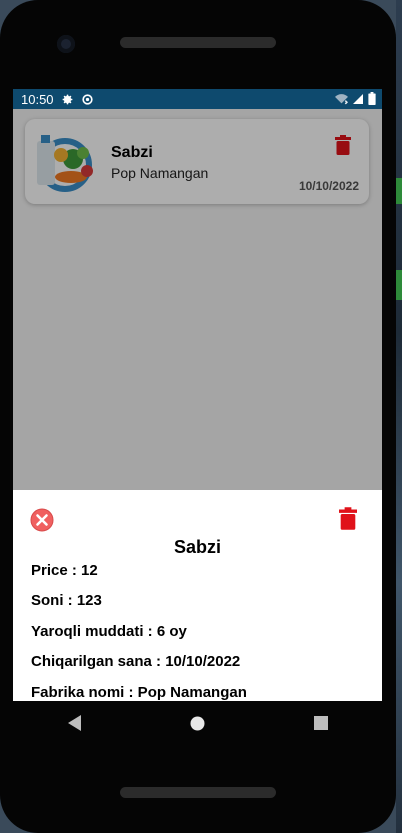 This screenshot has height=833, width=402. I want to click on close-circle-icon, so click(42, 522).